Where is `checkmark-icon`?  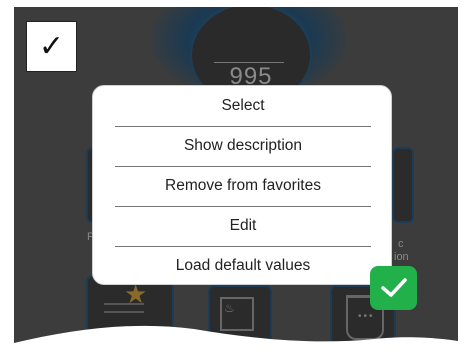
checkmark-icon is located at coordinates (393, 287).